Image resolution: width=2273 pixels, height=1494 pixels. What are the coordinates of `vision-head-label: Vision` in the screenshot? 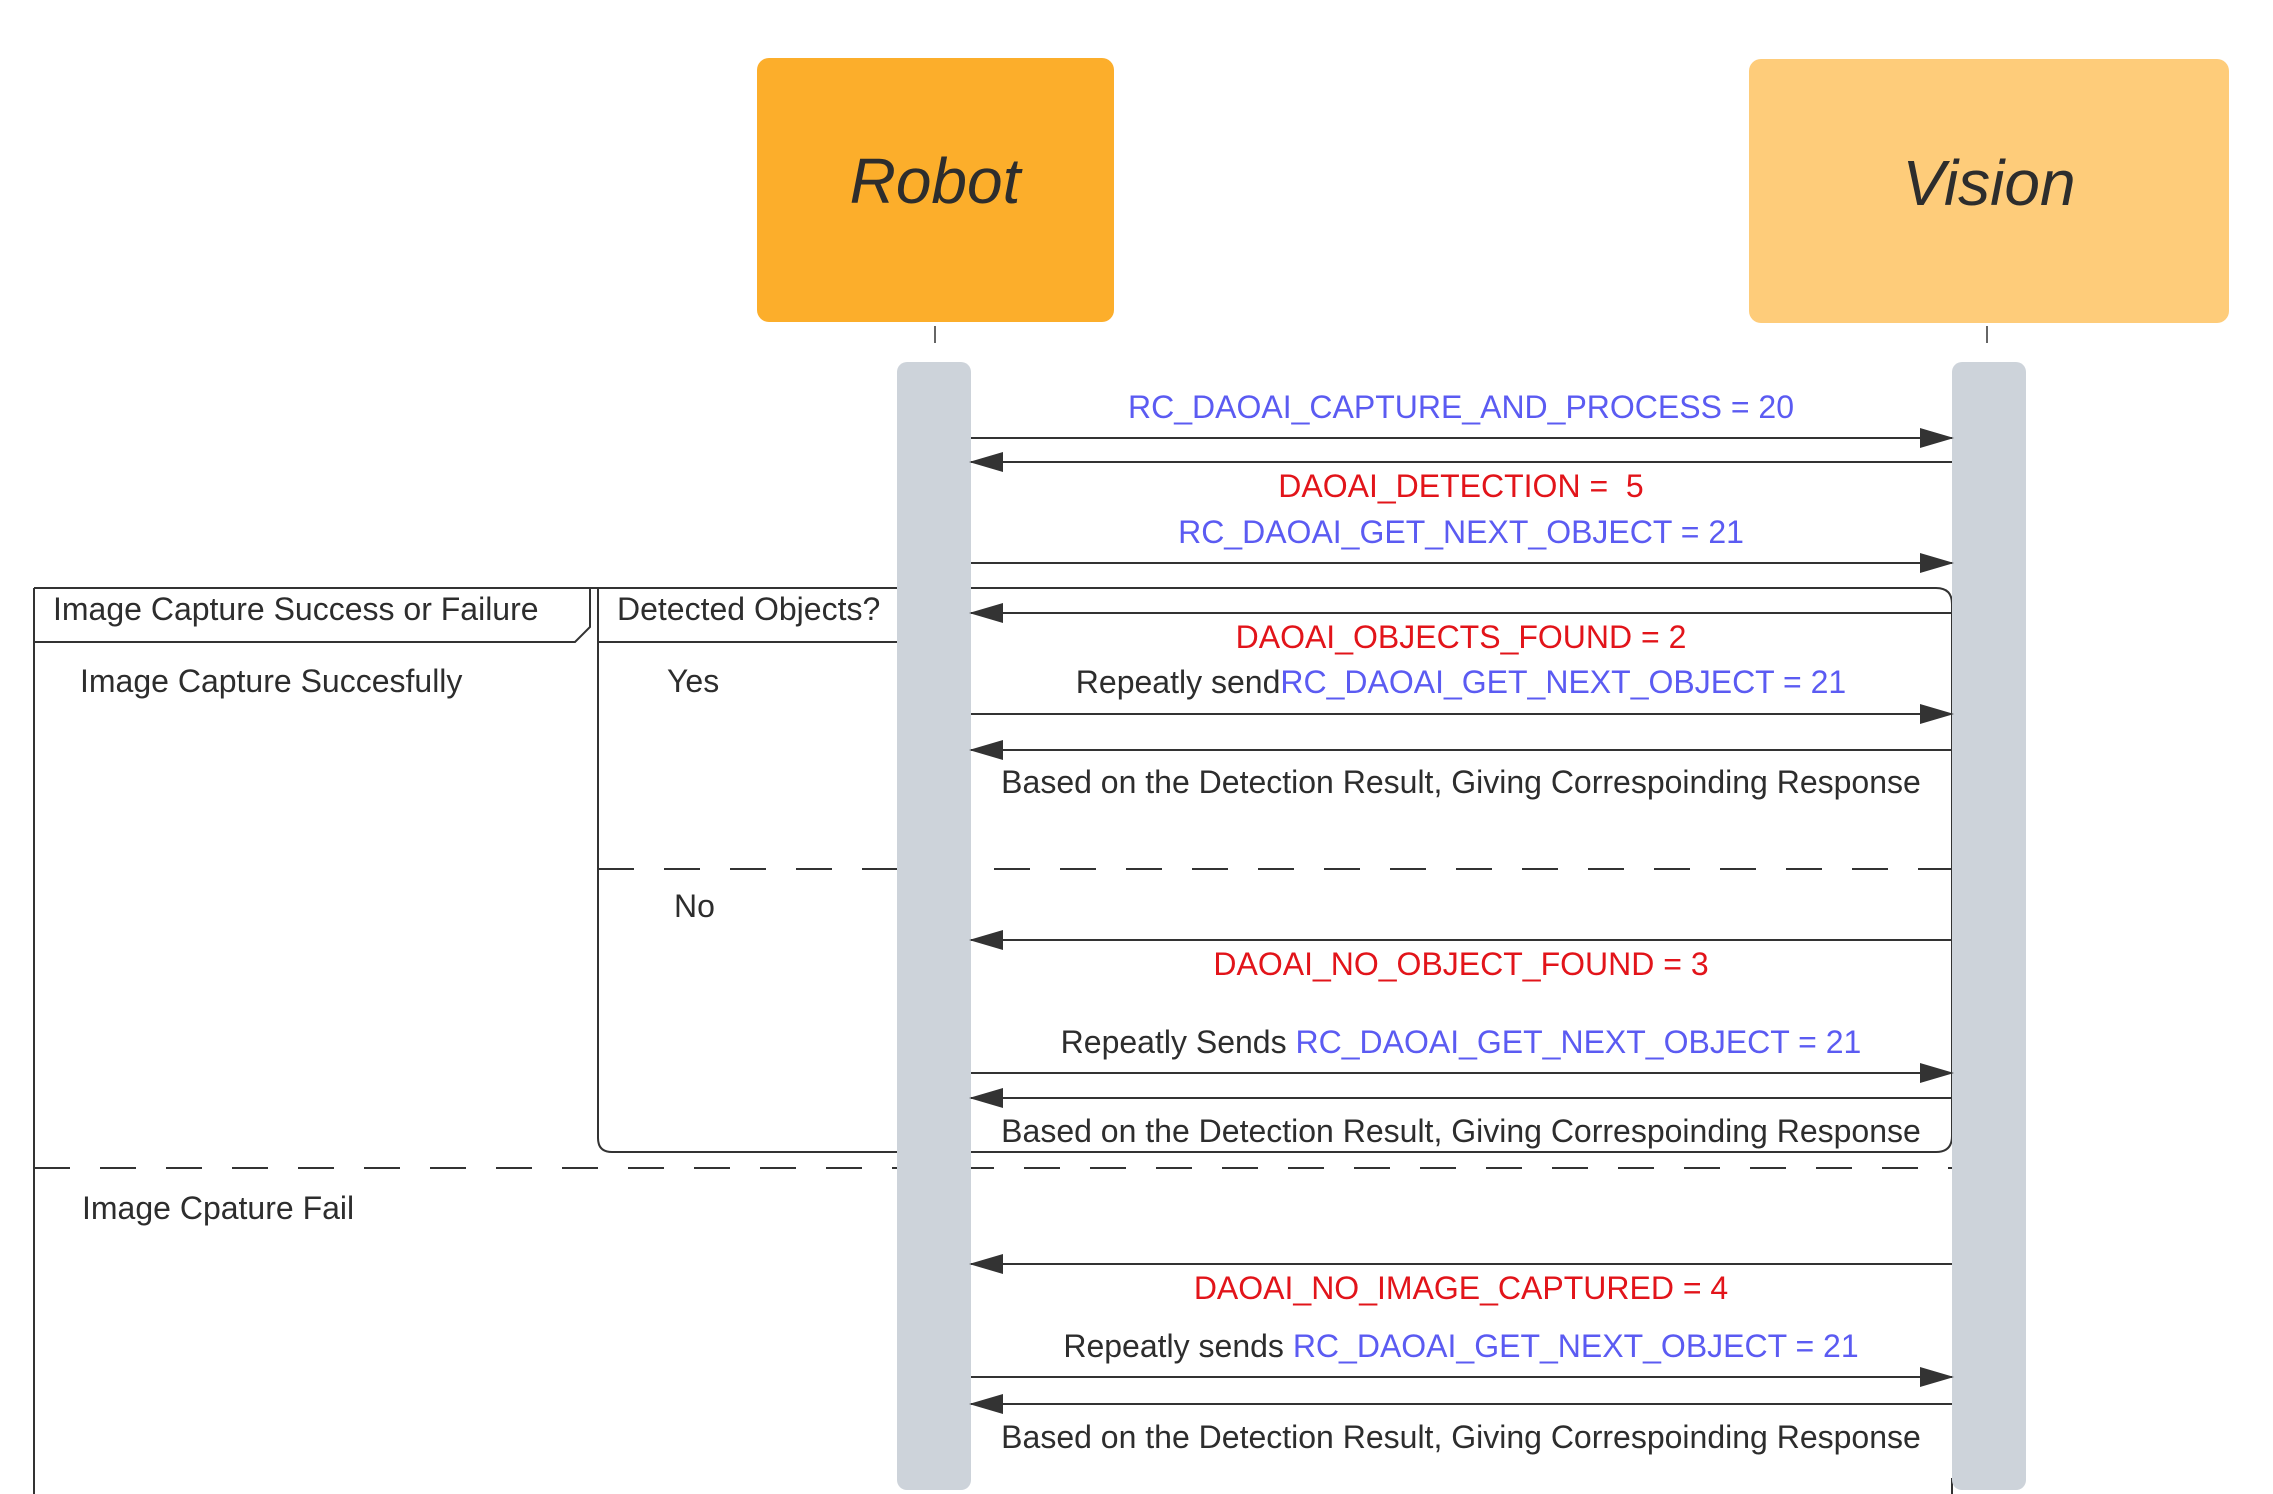 It's located at (1988, 183).